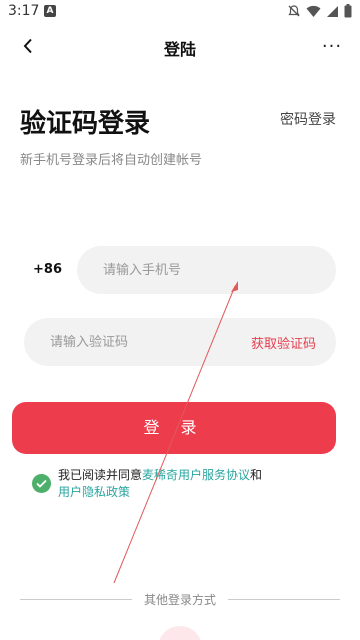 This screenshot has height=640, width=360. Describe the element at coordinates (111, 160) in the screenshot. I see `login-subtitle: 新手机号登录后将自动创建帐号` at that location.